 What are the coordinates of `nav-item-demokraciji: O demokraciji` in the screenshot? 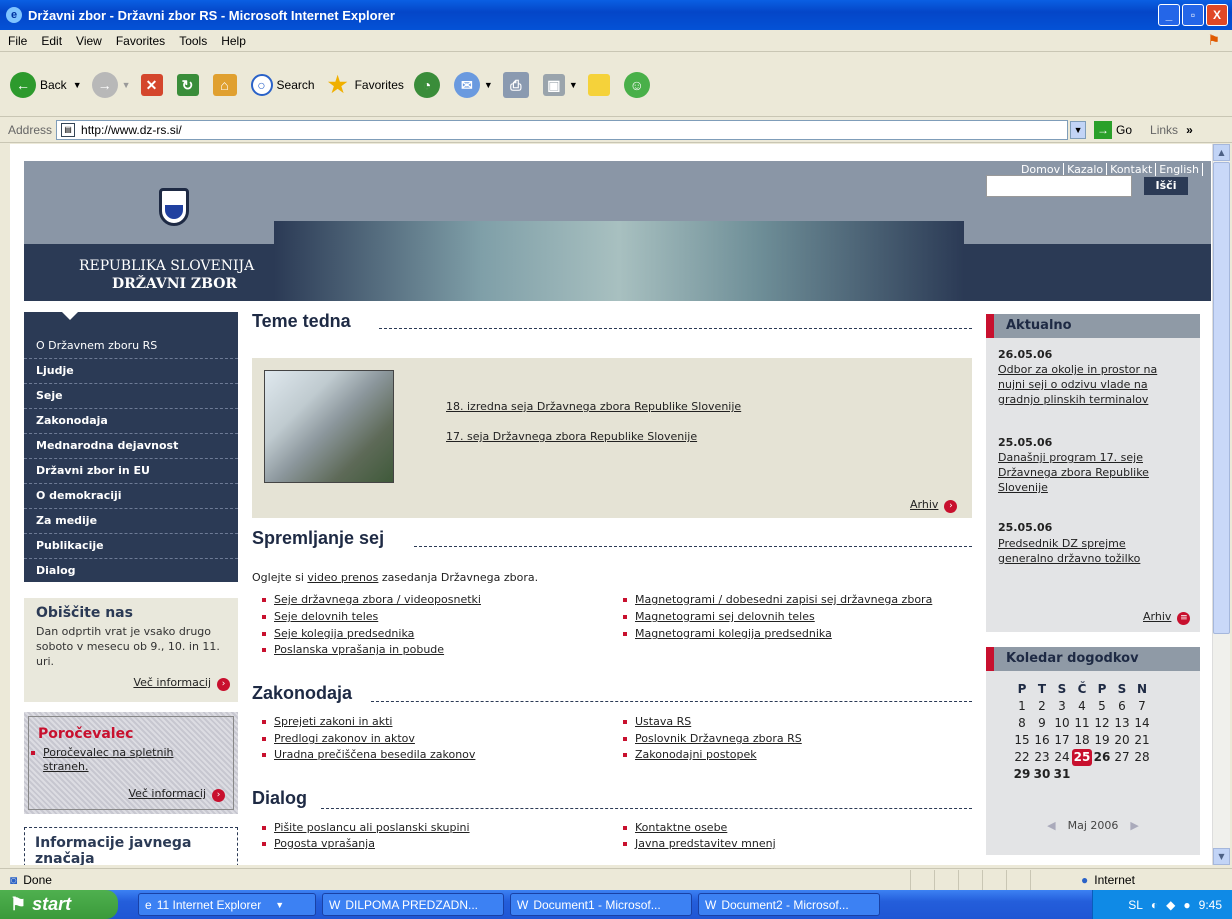 It's located at (131, 496).